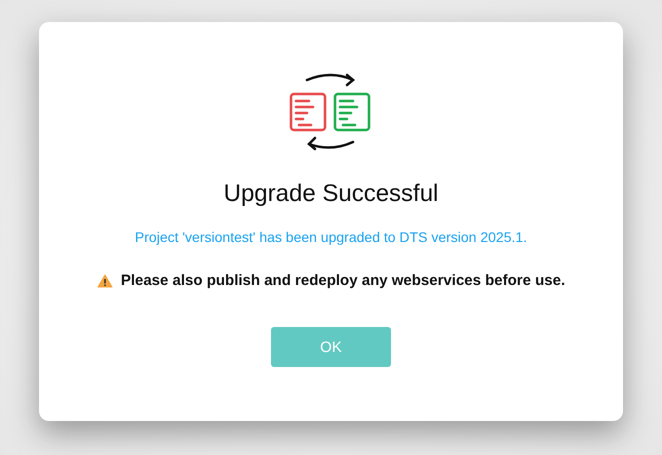  I want to click on warning-text: Please also publish and redeploy any webservices before use., so click(343, 280).